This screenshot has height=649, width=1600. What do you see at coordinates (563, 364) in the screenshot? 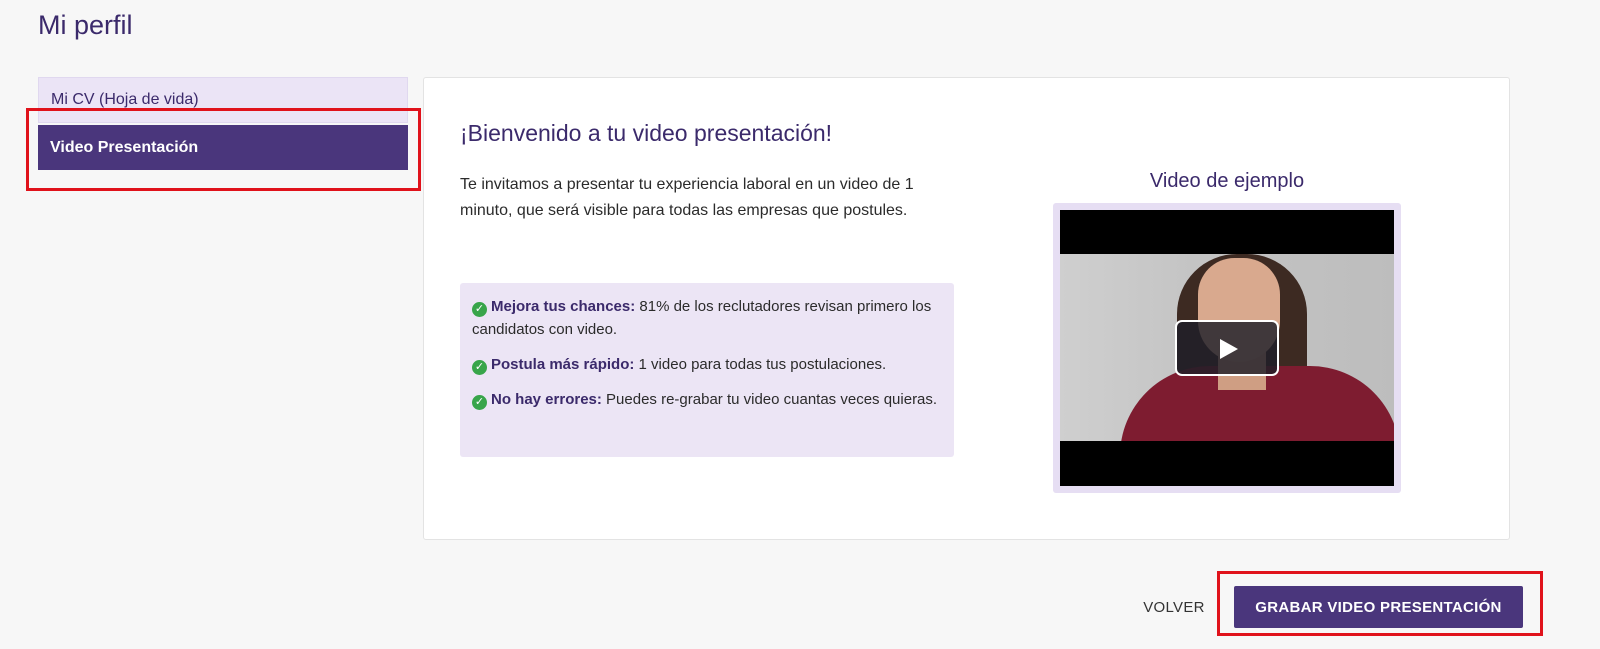
I see `benefit-lead: Postula más rápido:` at bounding box center [563, 364].